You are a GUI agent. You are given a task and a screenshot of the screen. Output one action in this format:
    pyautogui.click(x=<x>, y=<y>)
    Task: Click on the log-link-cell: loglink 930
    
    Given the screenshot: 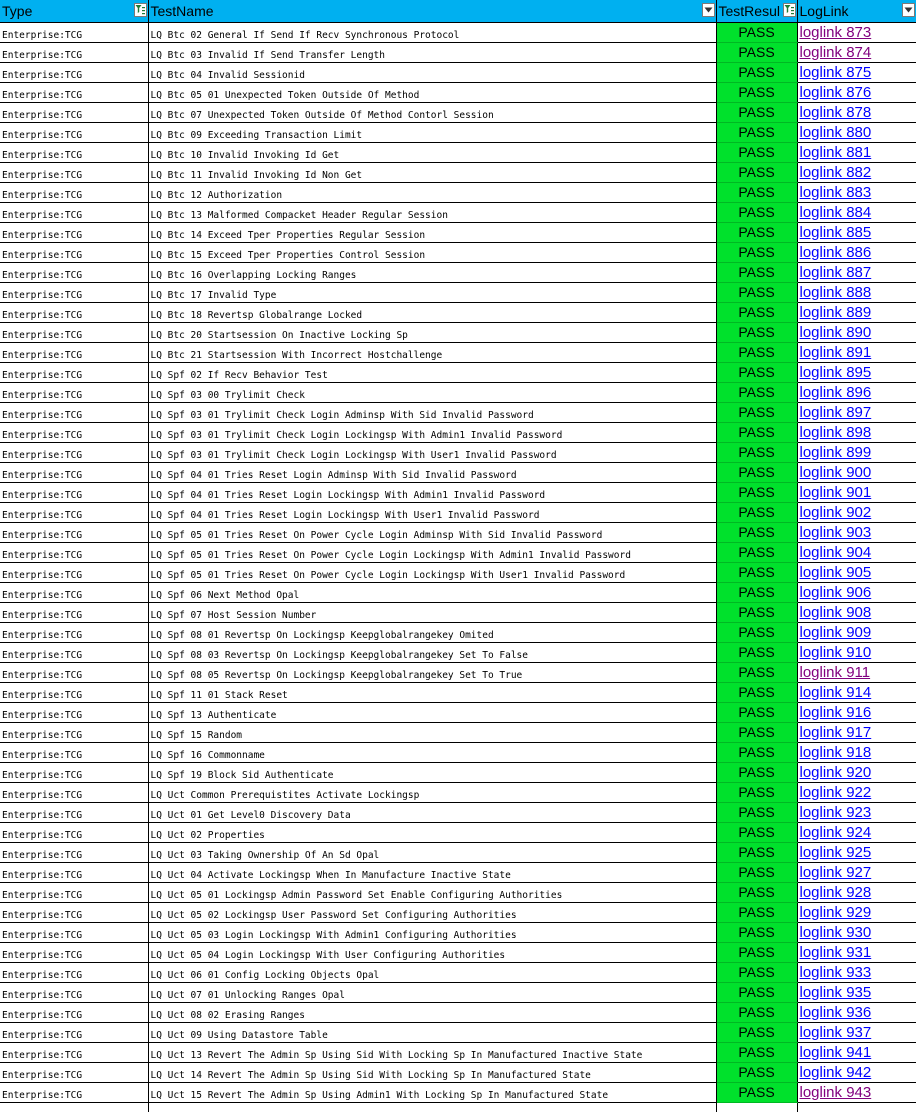 What is the action you would take?
    pyautogui.click(x=856, y=932)
    